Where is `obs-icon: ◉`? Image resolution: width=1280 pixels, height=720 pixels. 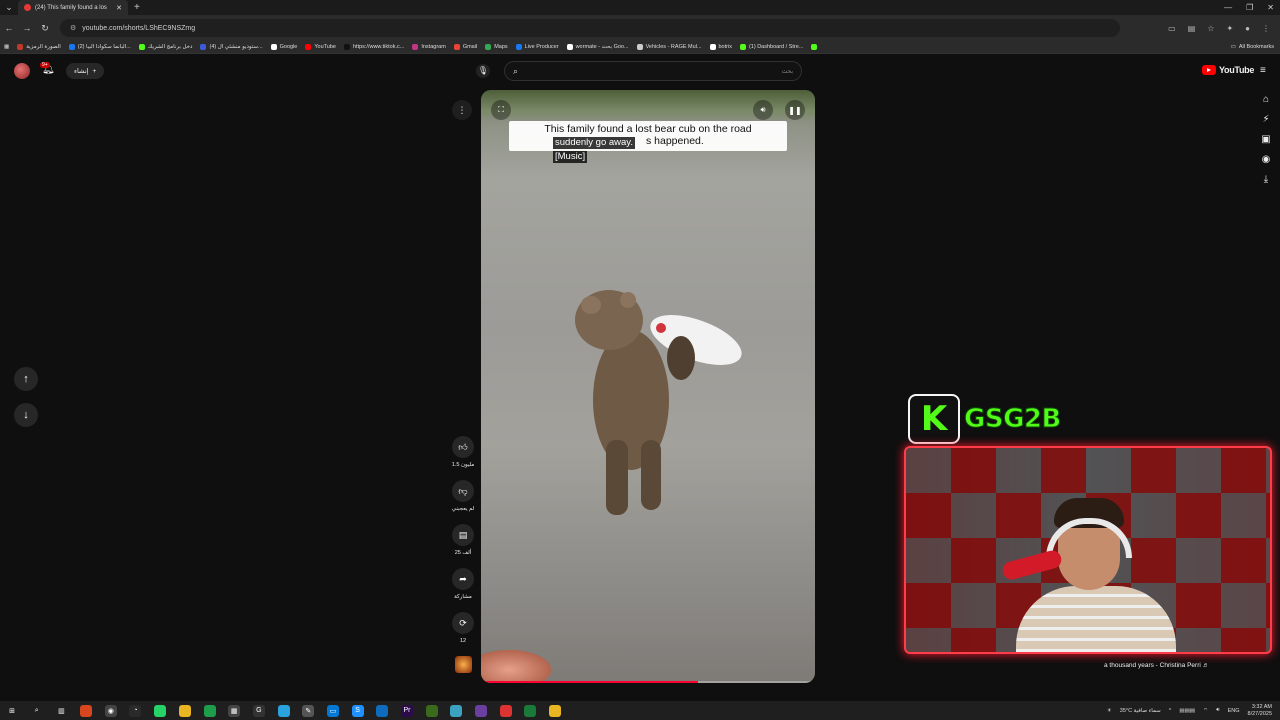
obs-icon: ◉ is located at coordinates (110, 710).